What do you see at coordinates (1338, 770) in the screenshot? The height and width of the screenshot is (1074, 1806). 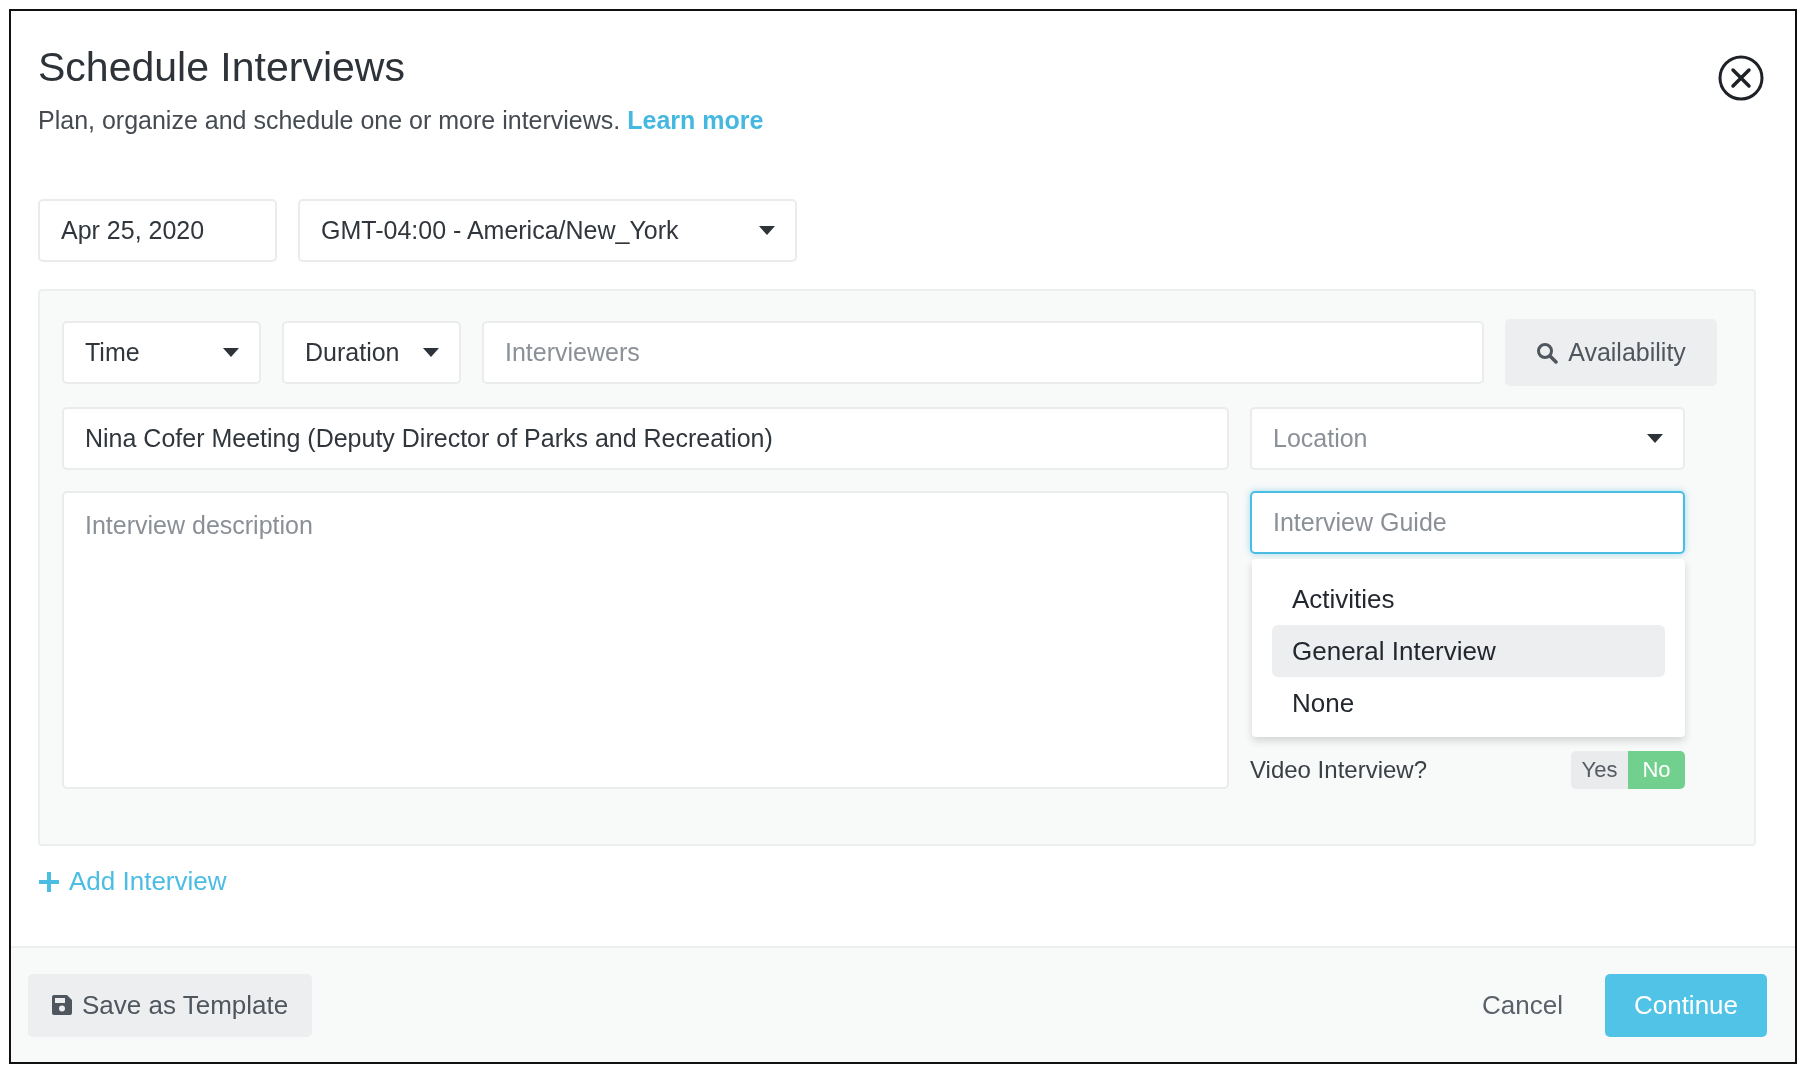 I see `video-interview-label: Video Interview?` at bounding box center [1338, 770].